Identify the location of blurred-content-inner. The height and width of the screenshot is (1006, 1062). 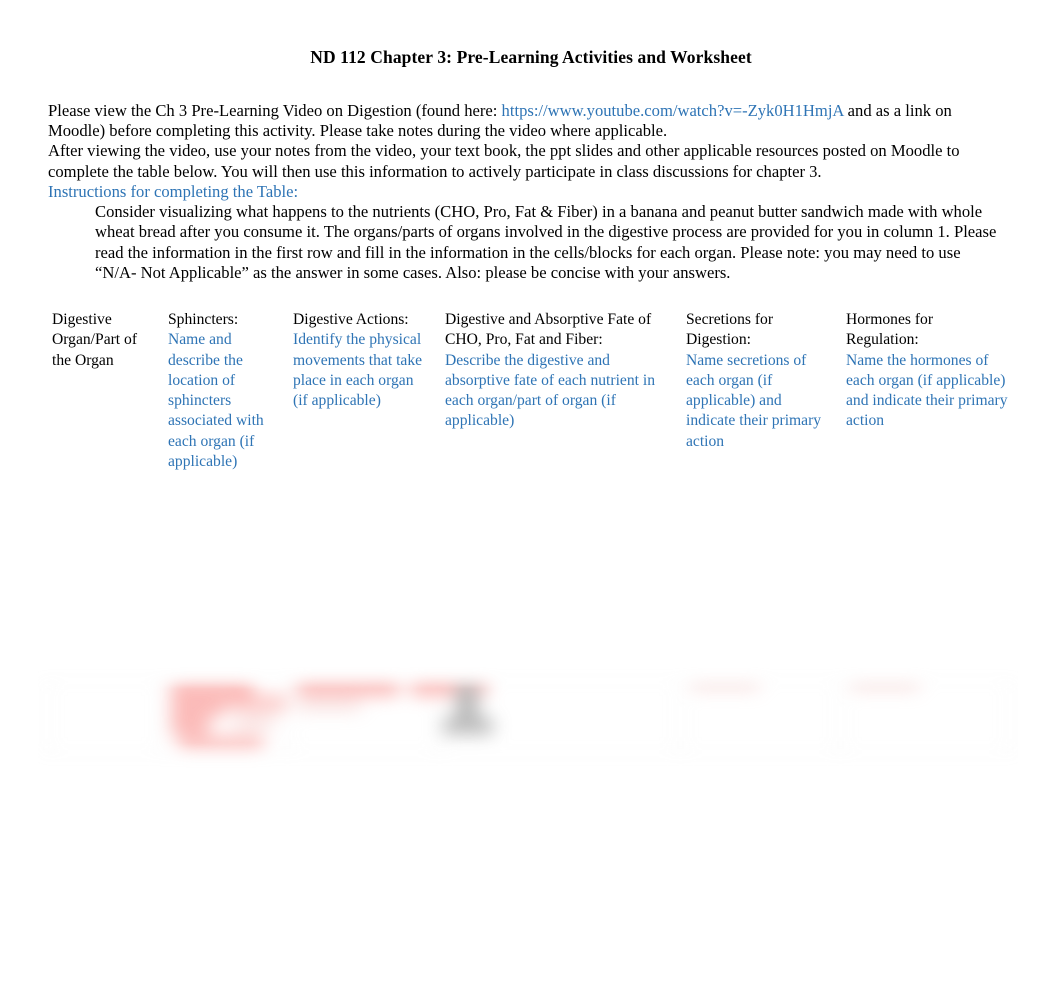
(528, 718).